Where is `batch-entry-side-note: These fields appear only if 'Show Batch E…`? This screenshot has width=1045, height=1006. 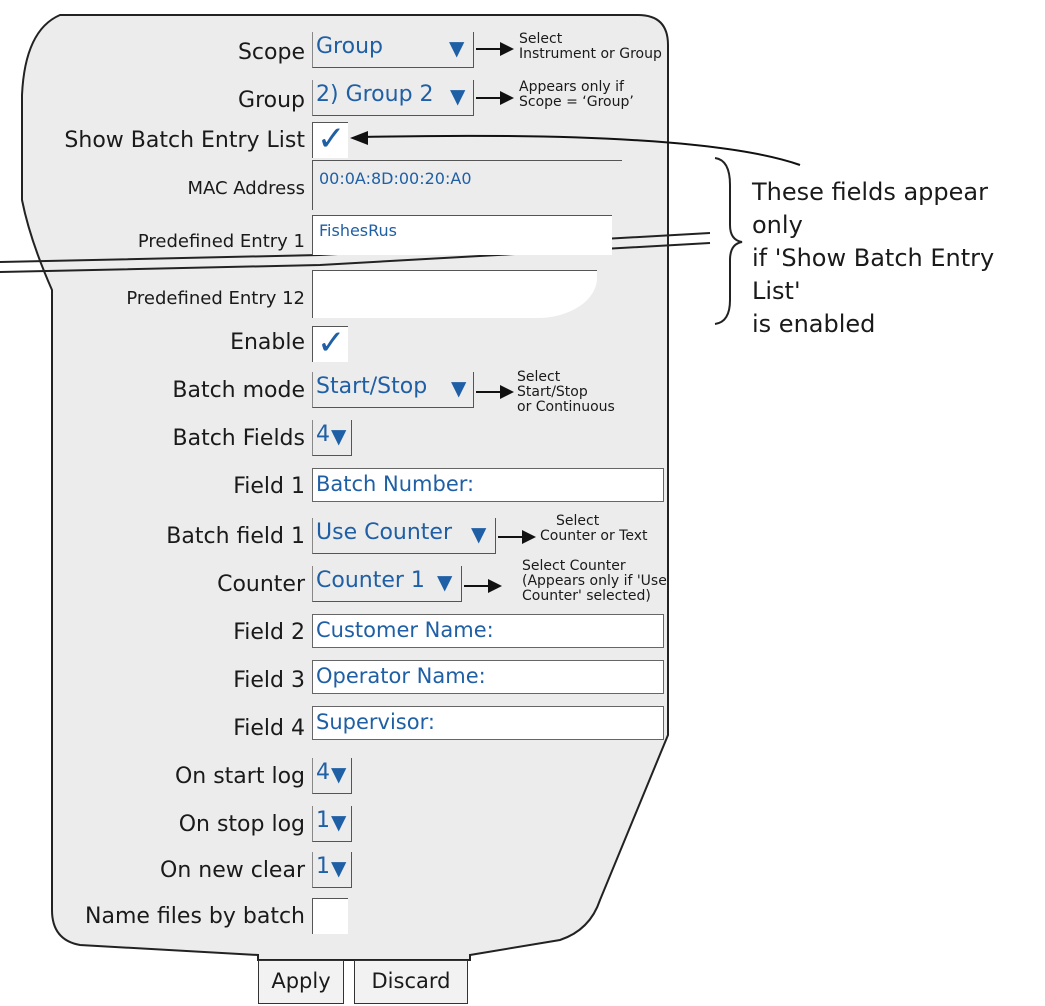 batch-entry-side-note: These fields appear only if 'Show Batch E… is located at coordinates (873, 258).